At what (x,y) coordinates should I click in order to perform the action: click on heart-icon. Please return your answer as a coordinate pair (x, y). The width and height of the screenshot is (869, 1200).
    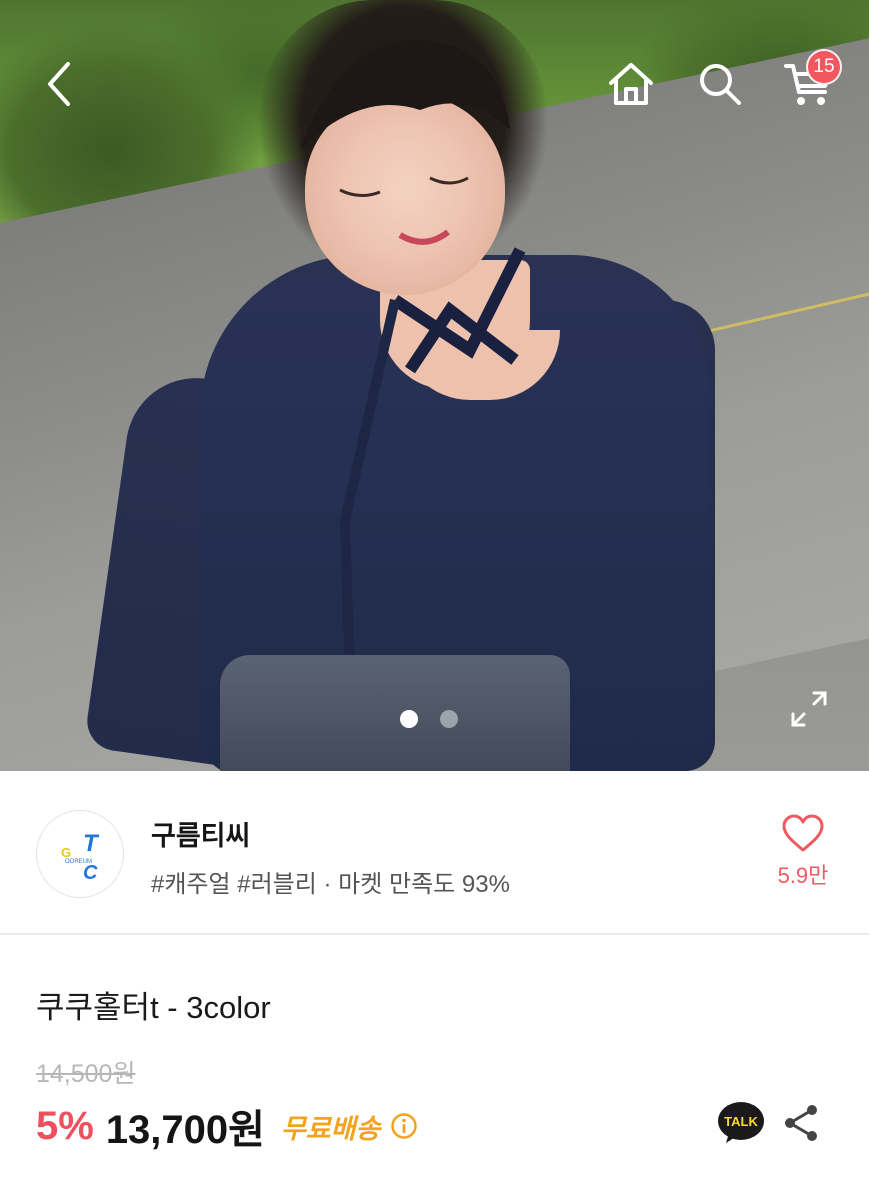
    Looking at the image, I should click on (803, 833).